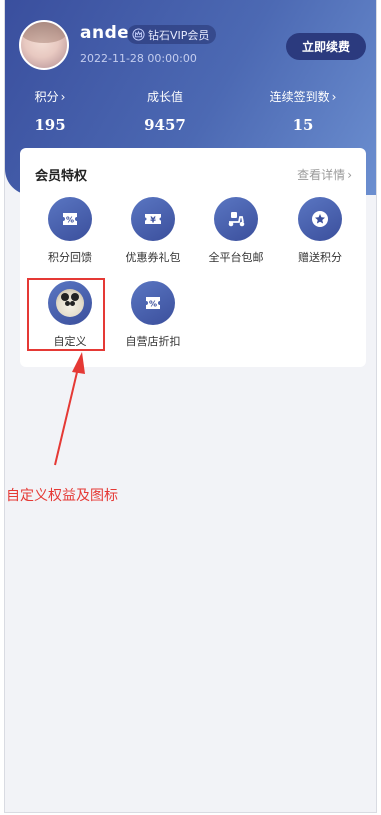  What do you see at coordinates (44, 45) in the screenshot?
I see `avatar` at bounding box center [44, 45].